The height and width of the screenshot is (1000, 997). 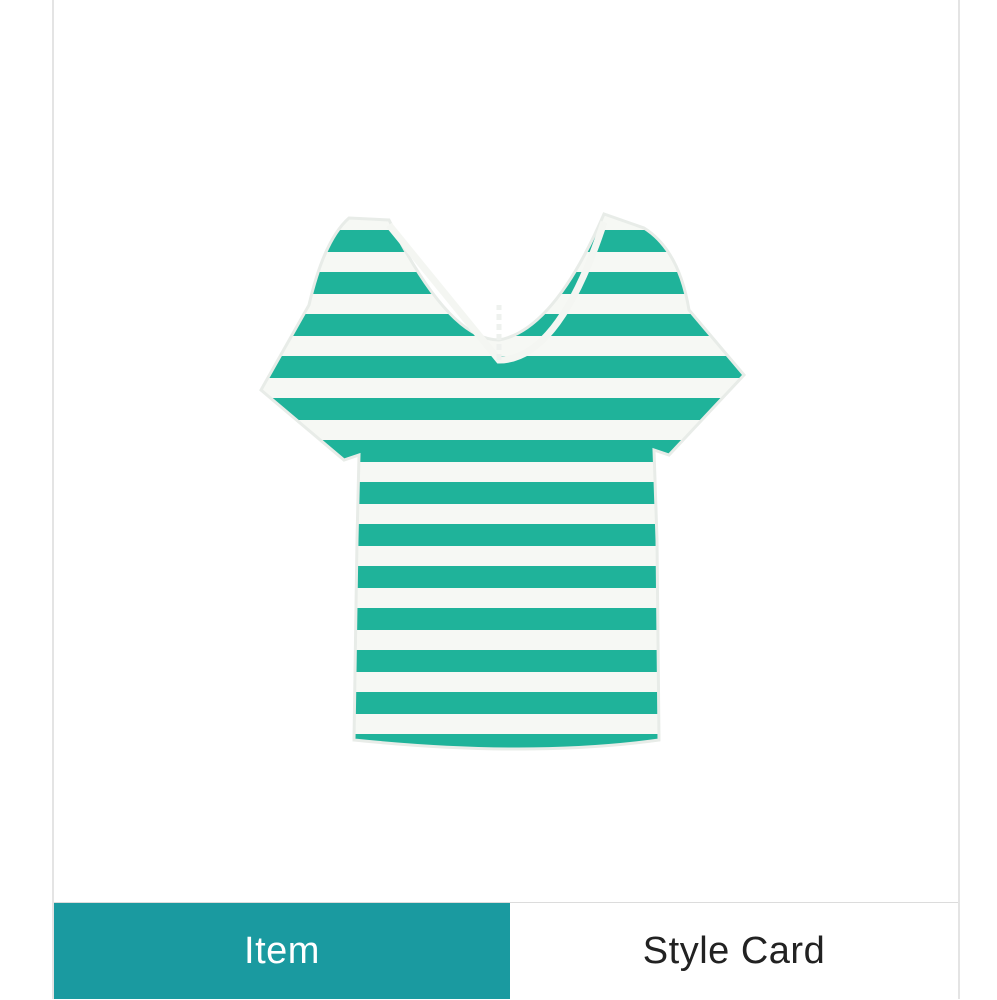 I want to click on tab-item: Item, so click(x=282, y=951).